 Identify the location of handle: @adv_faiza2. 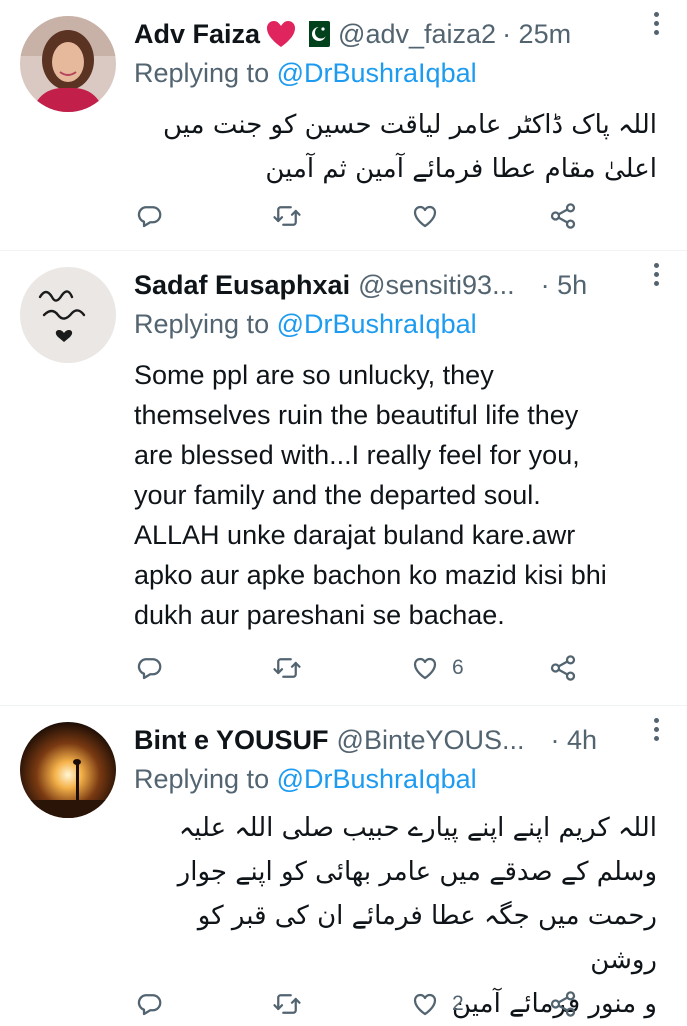
(417, 34).